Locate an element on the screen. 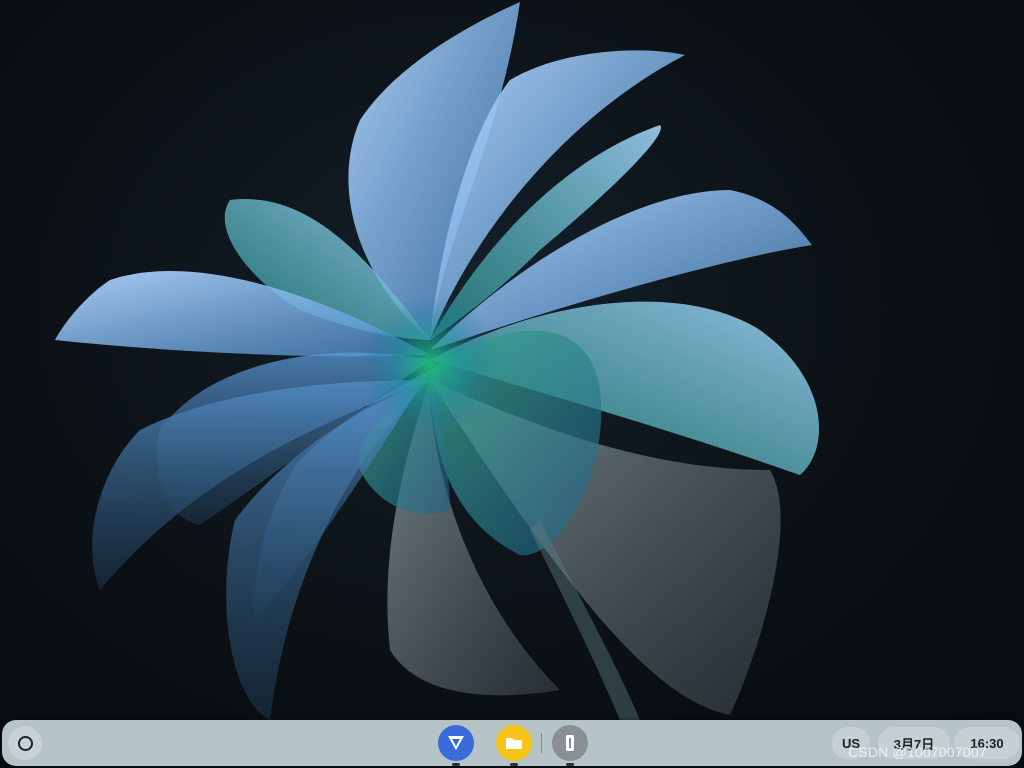 The height and width of the screenshot is (768, 1024). ime-label: US is located at coordinates (851, 743).